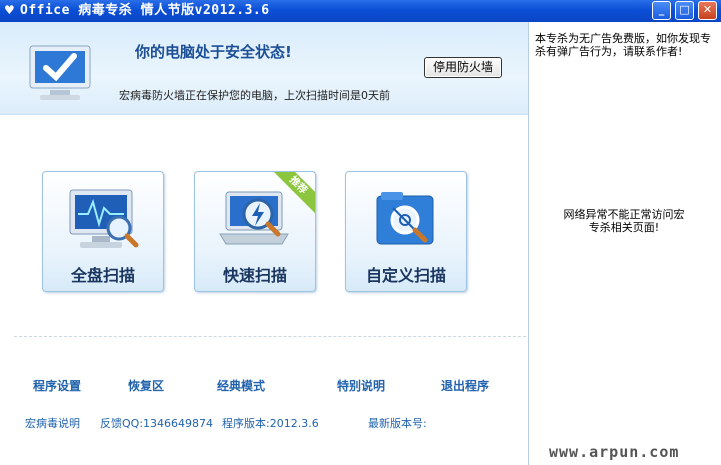  I want to click on divider, so click(270, 336).